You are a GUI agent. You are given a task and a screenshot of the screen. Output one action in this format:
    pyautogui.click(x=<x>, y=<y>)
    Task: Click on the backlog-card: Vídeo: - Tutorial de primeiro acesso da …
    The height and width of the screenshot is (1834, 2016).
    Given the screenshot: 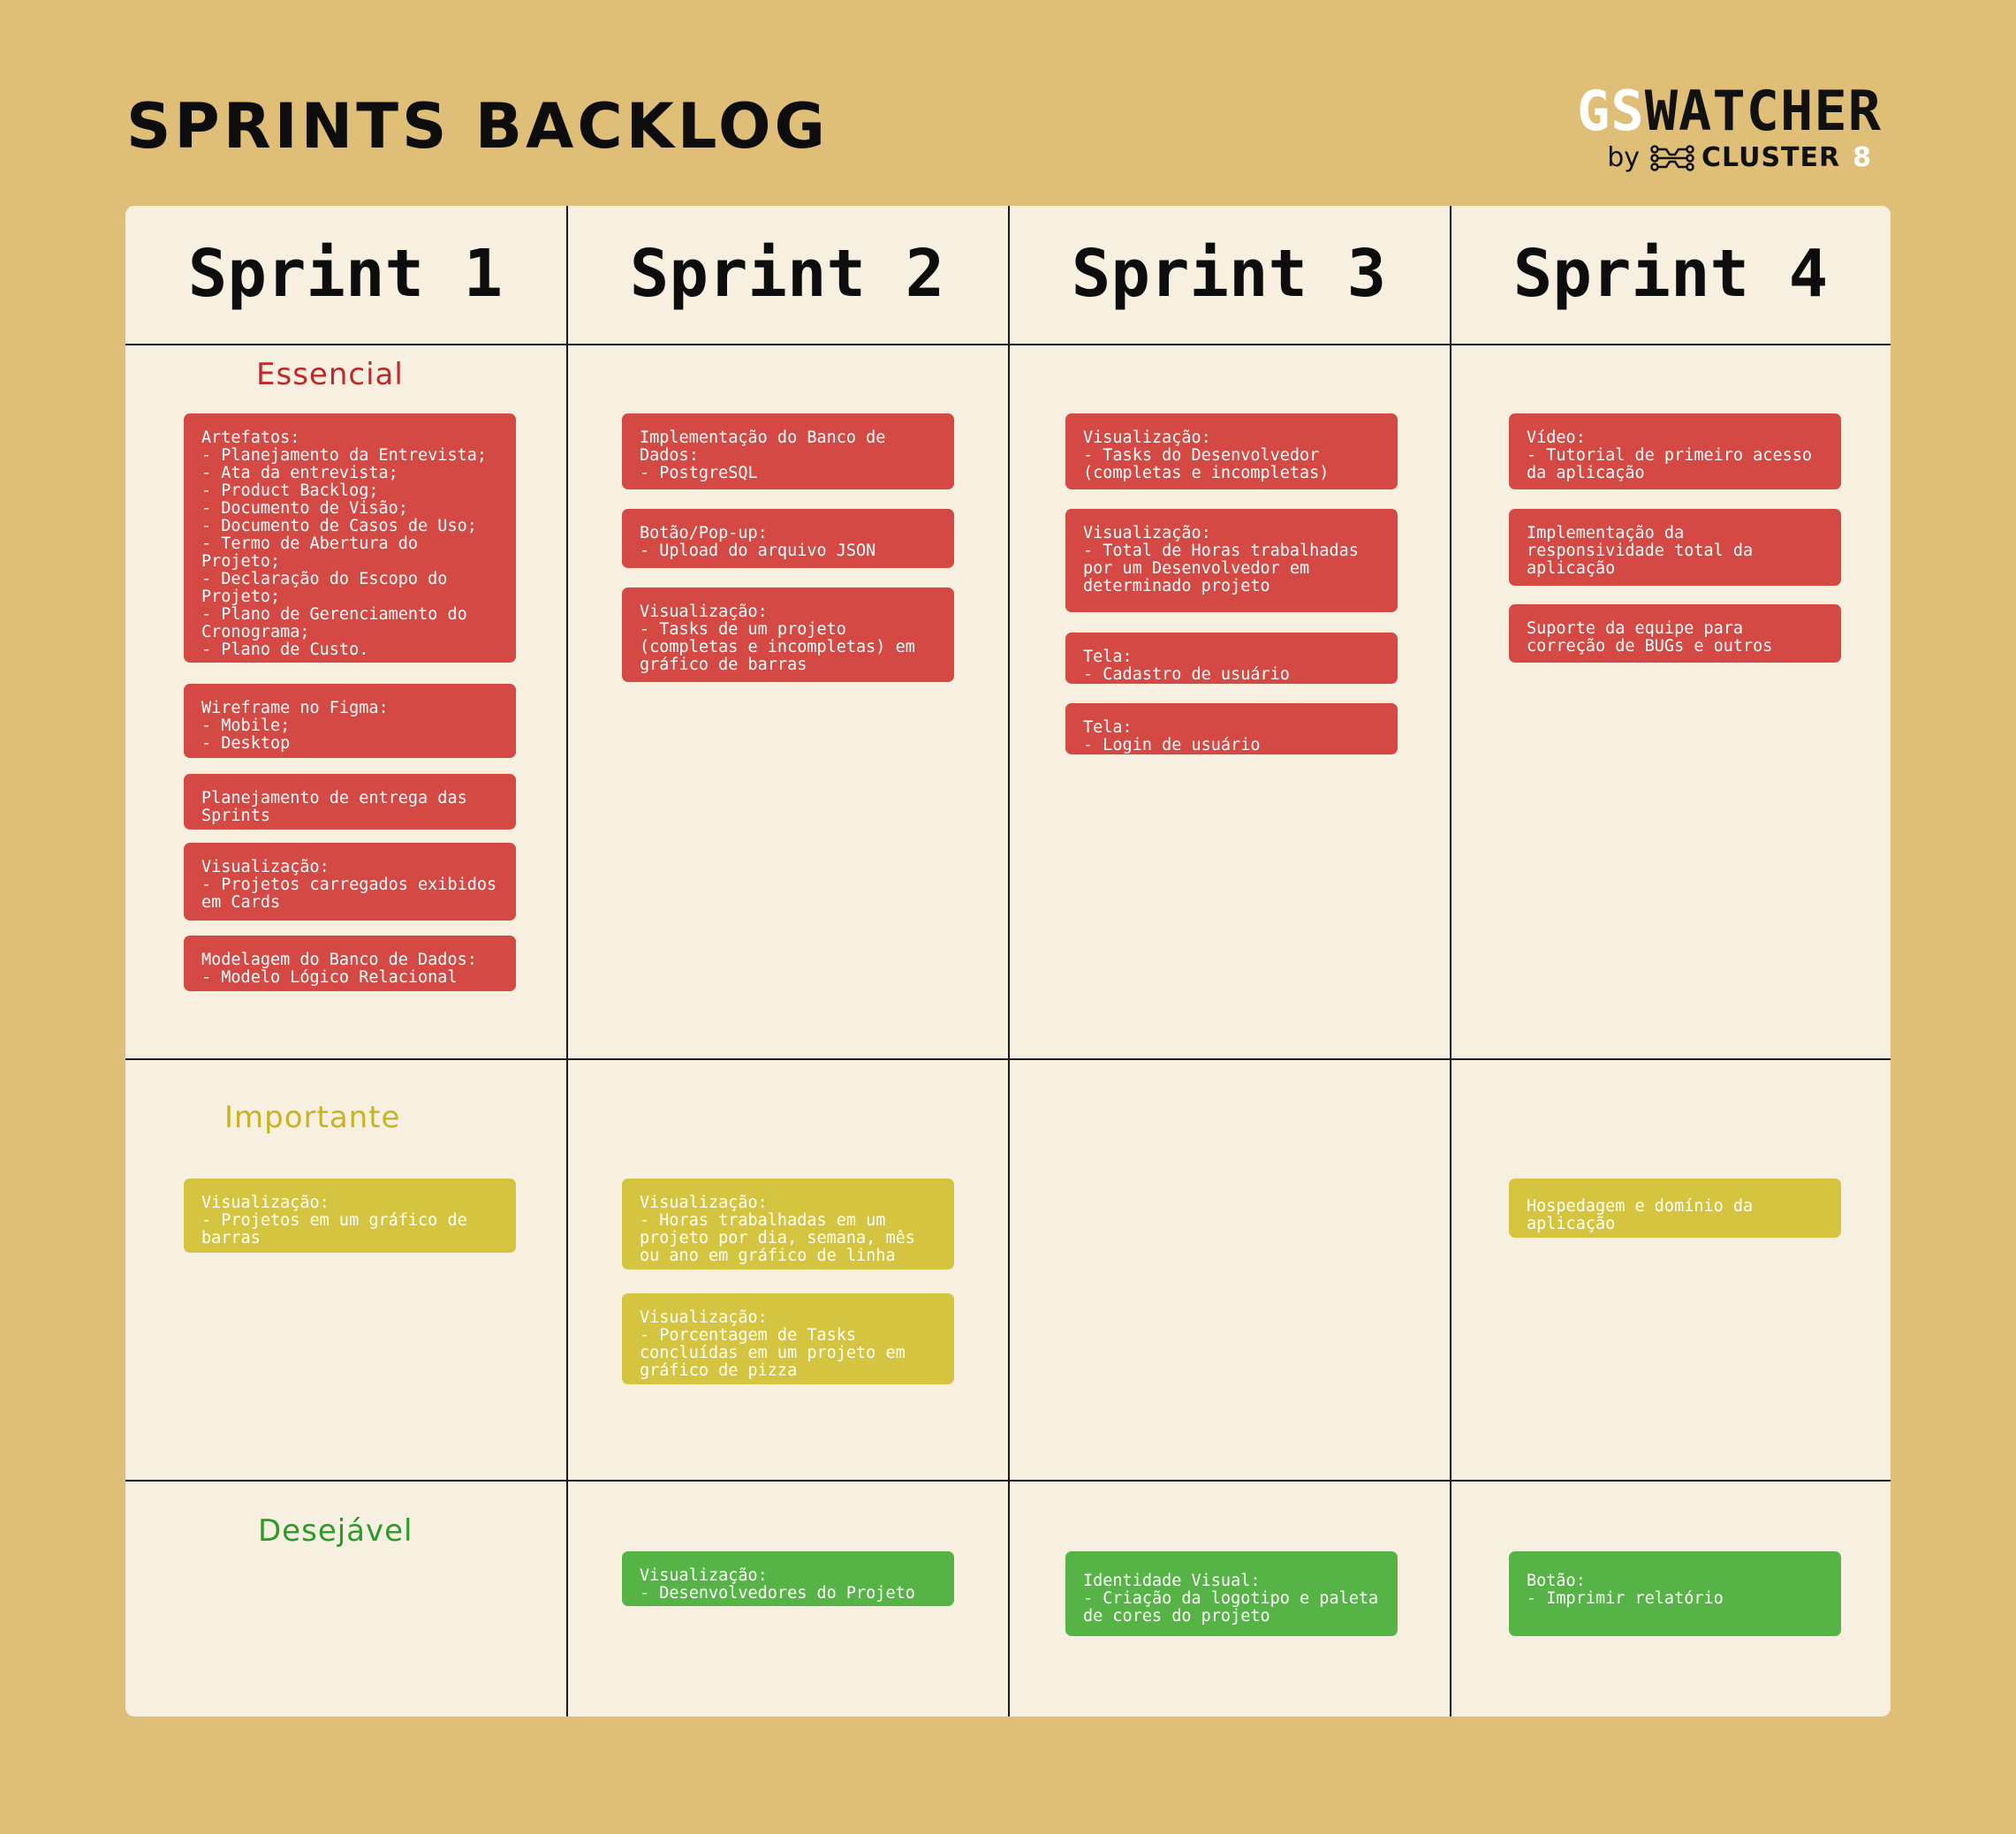 What is the action you would take?
    pyautogui.click(x=1675, y=451)
    